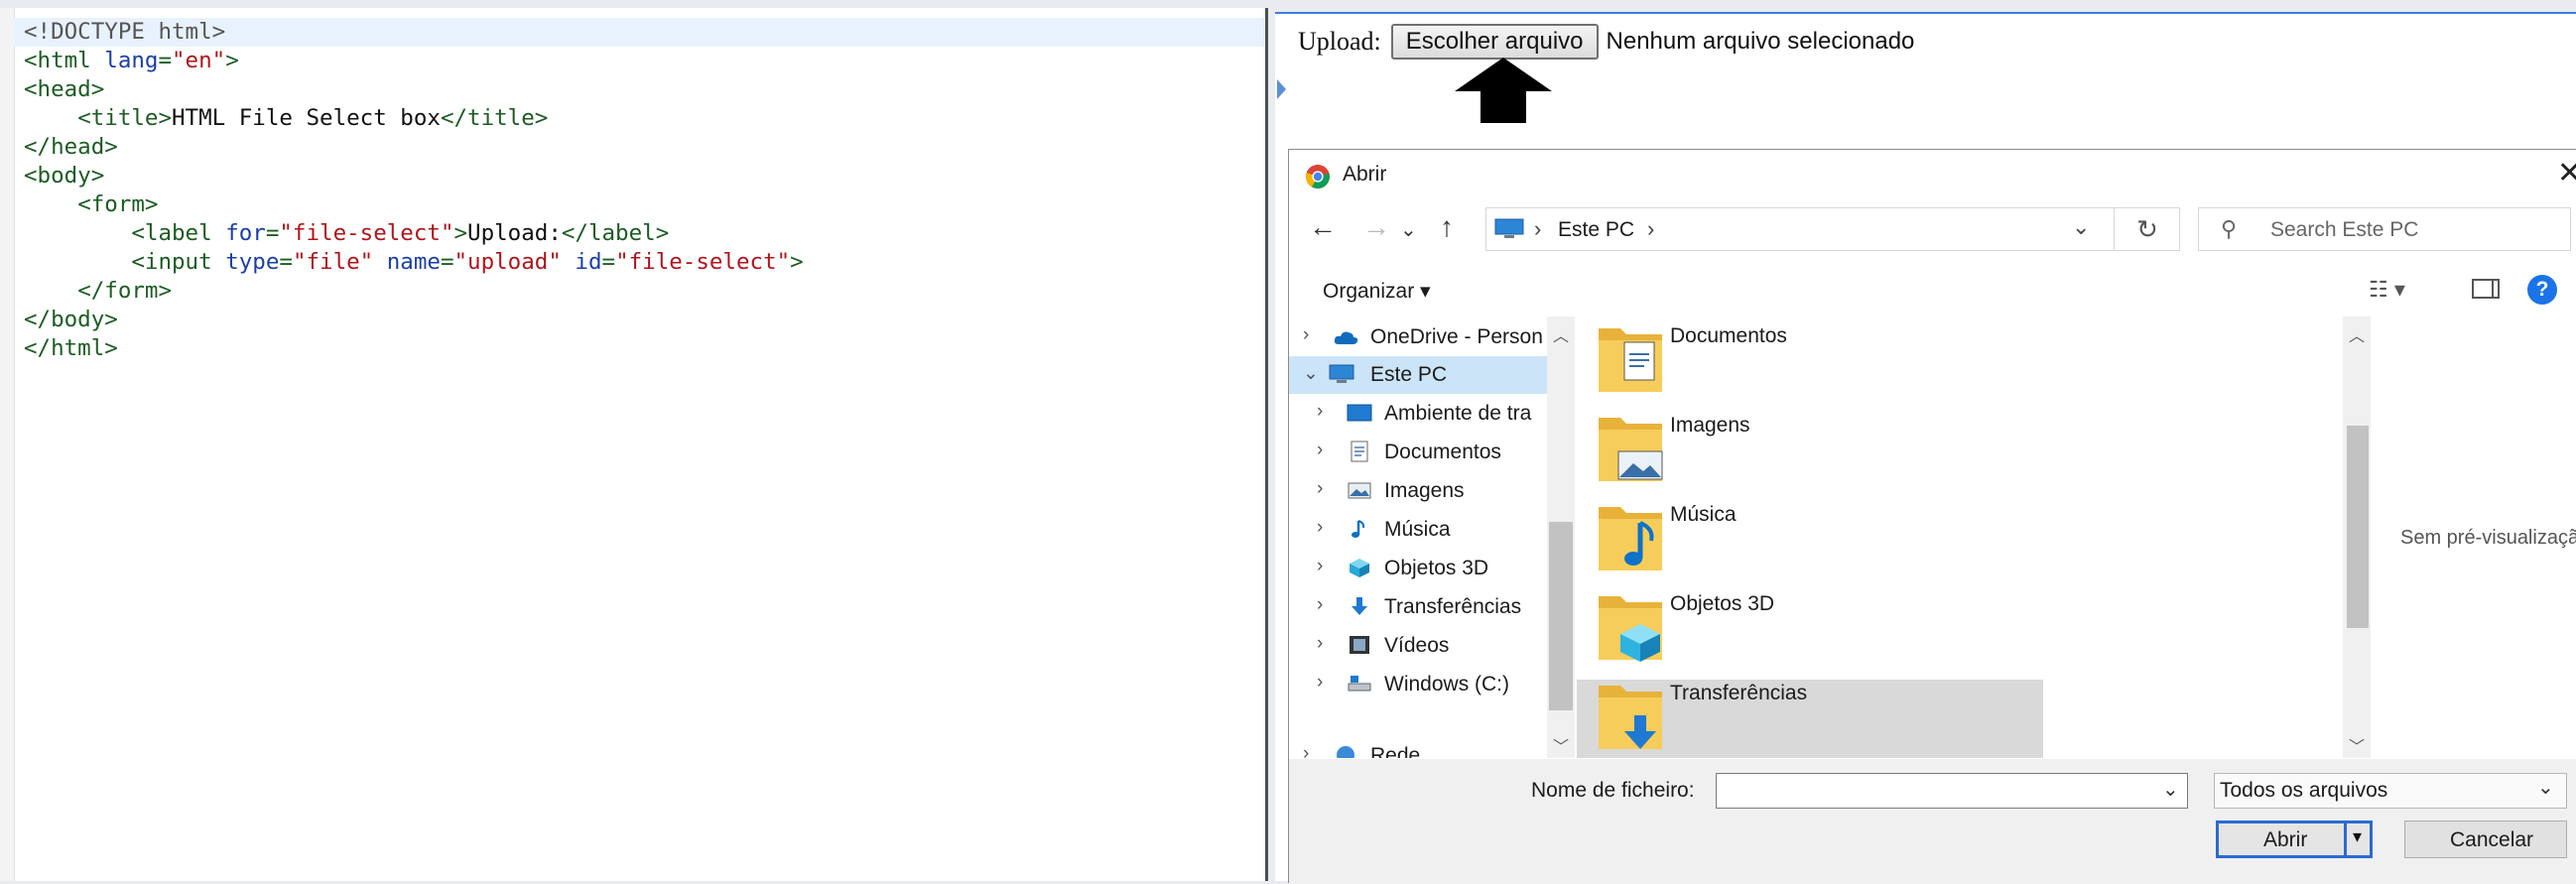  What do you see at coordinates (1631, 449) in the screenshot?
I see `folder-images-icon` at bounding box center [1631, 449].